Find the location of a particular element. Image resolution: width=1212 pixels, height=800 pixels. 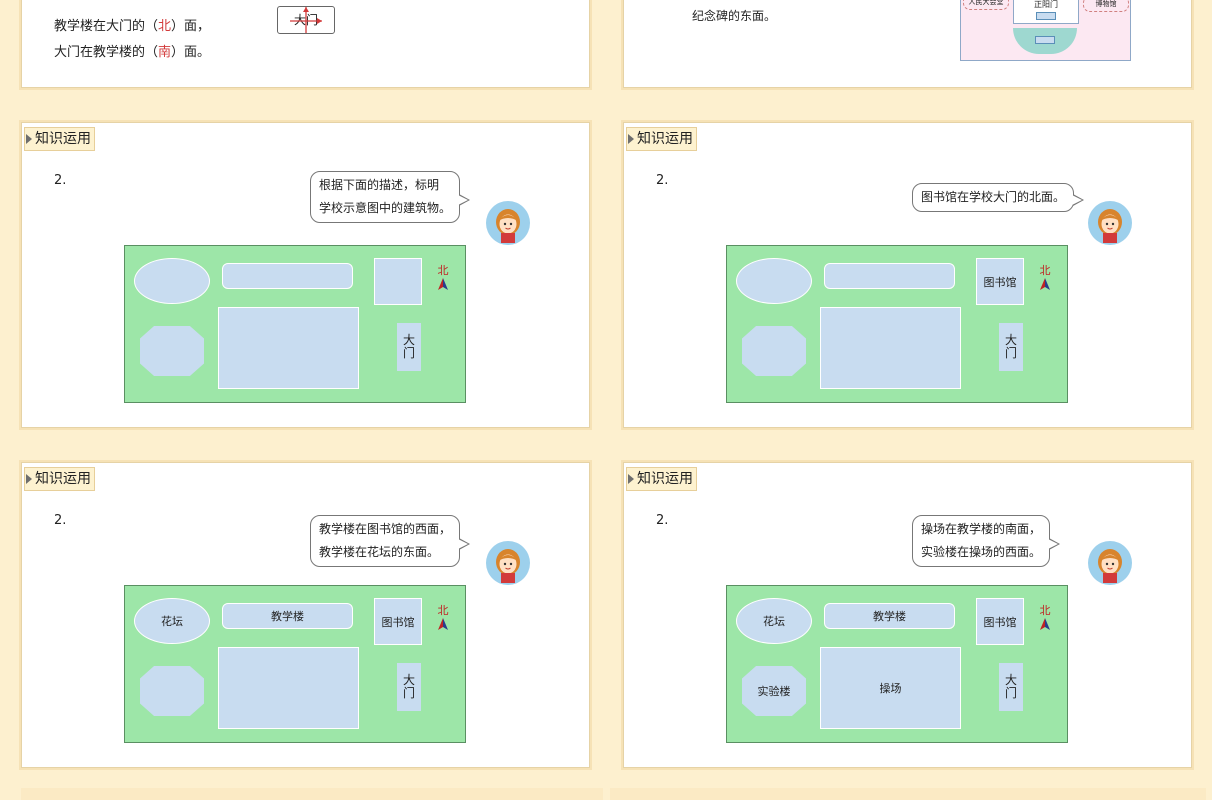

school-map: 图书馆 大门 北 is located at coordinates (897, 324).